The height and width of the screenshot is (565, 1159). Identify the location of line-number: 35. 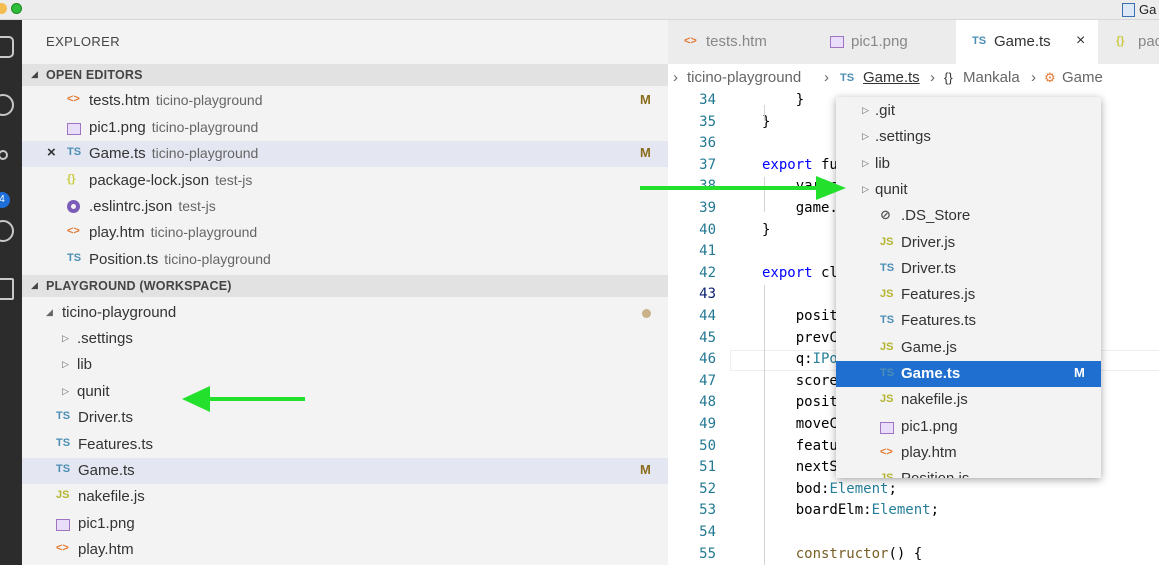
(707, 121).